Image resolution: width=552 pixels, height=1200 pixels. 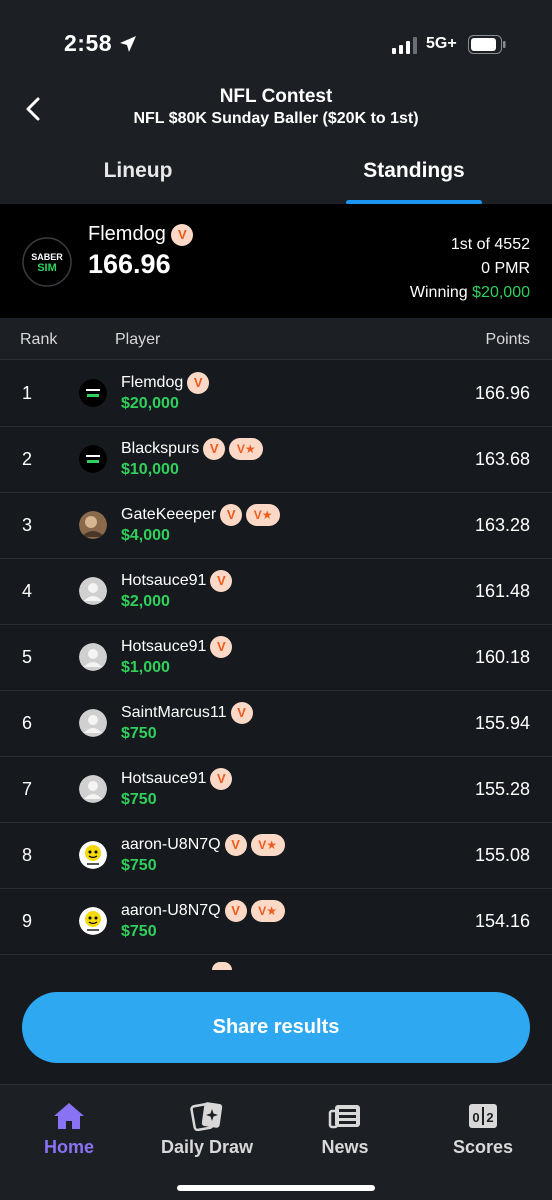 I want to click on share-results-button: Share results, so click(x=276, y=1027).